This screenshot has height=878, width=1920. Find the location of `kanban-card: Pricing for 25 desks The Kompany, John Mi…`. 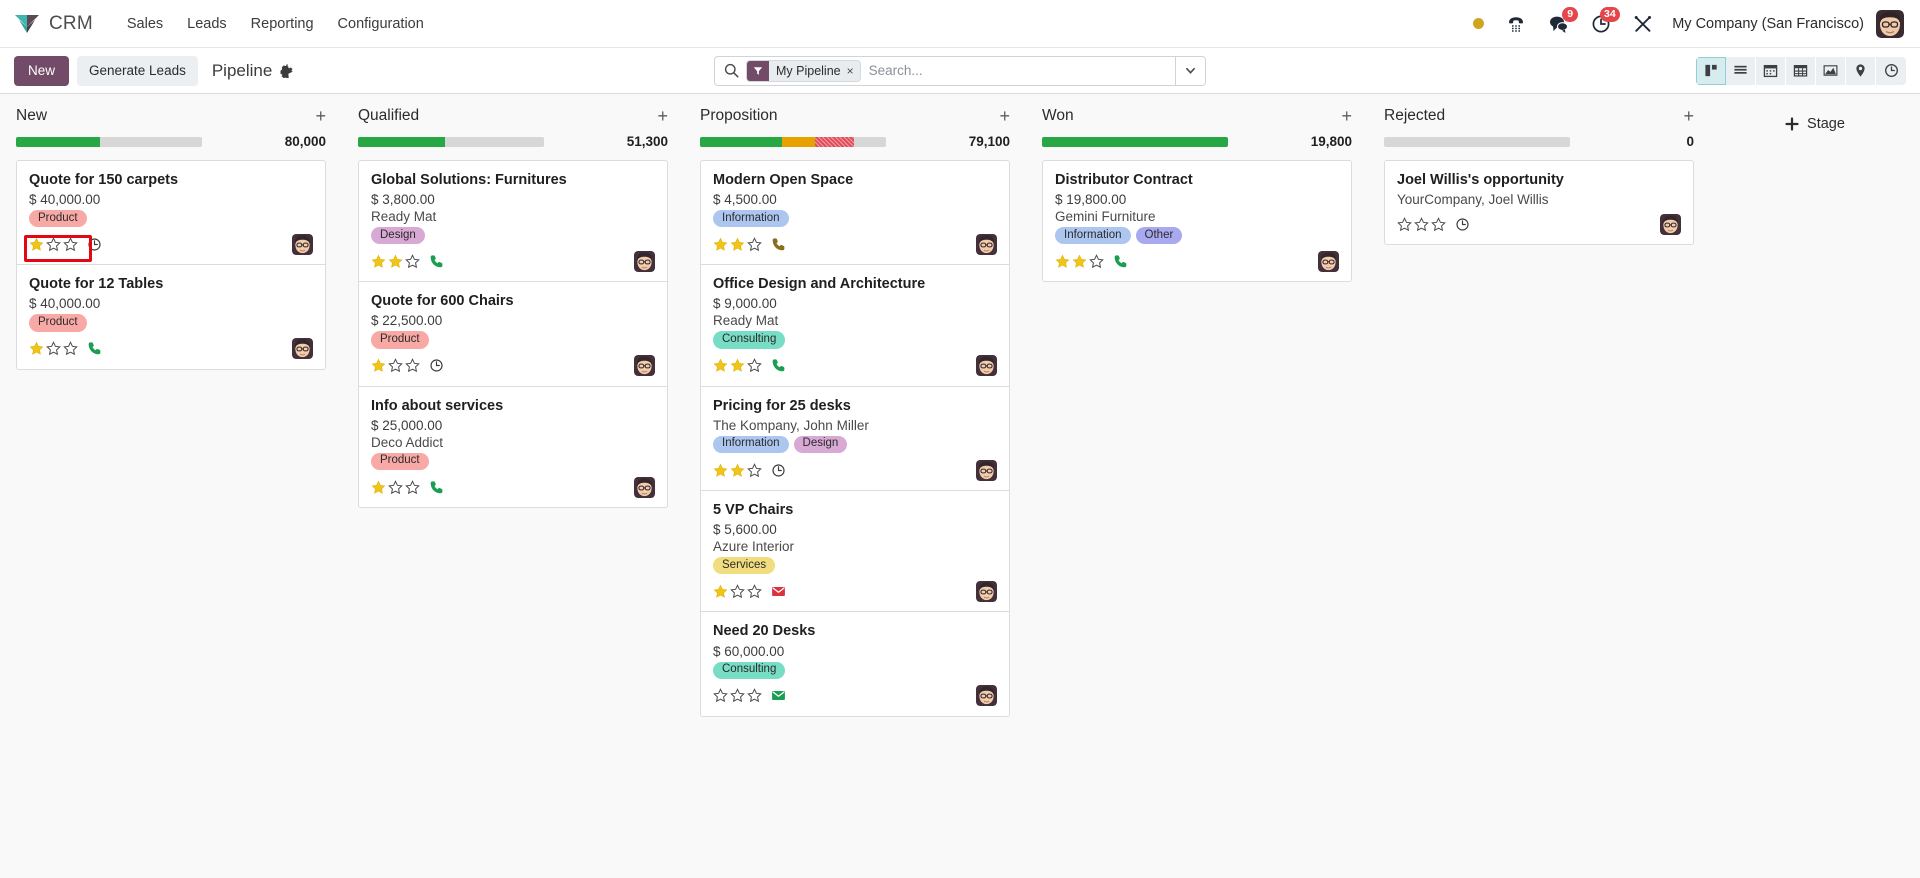

kanban-card: Pricing for 25 desks The Kompany, John Mi… is located at coordinates (855, 439).